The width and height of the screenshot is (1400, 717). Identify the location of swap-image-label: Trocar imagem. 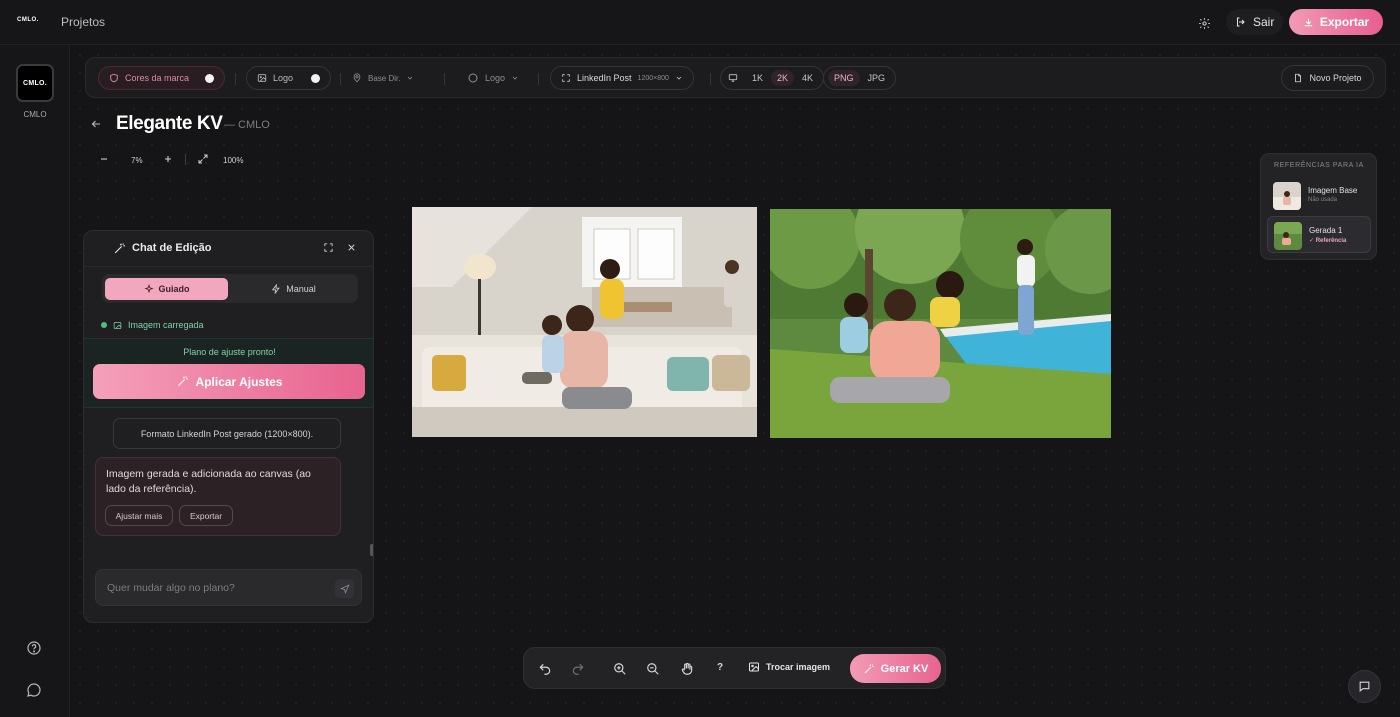
(798, 667).